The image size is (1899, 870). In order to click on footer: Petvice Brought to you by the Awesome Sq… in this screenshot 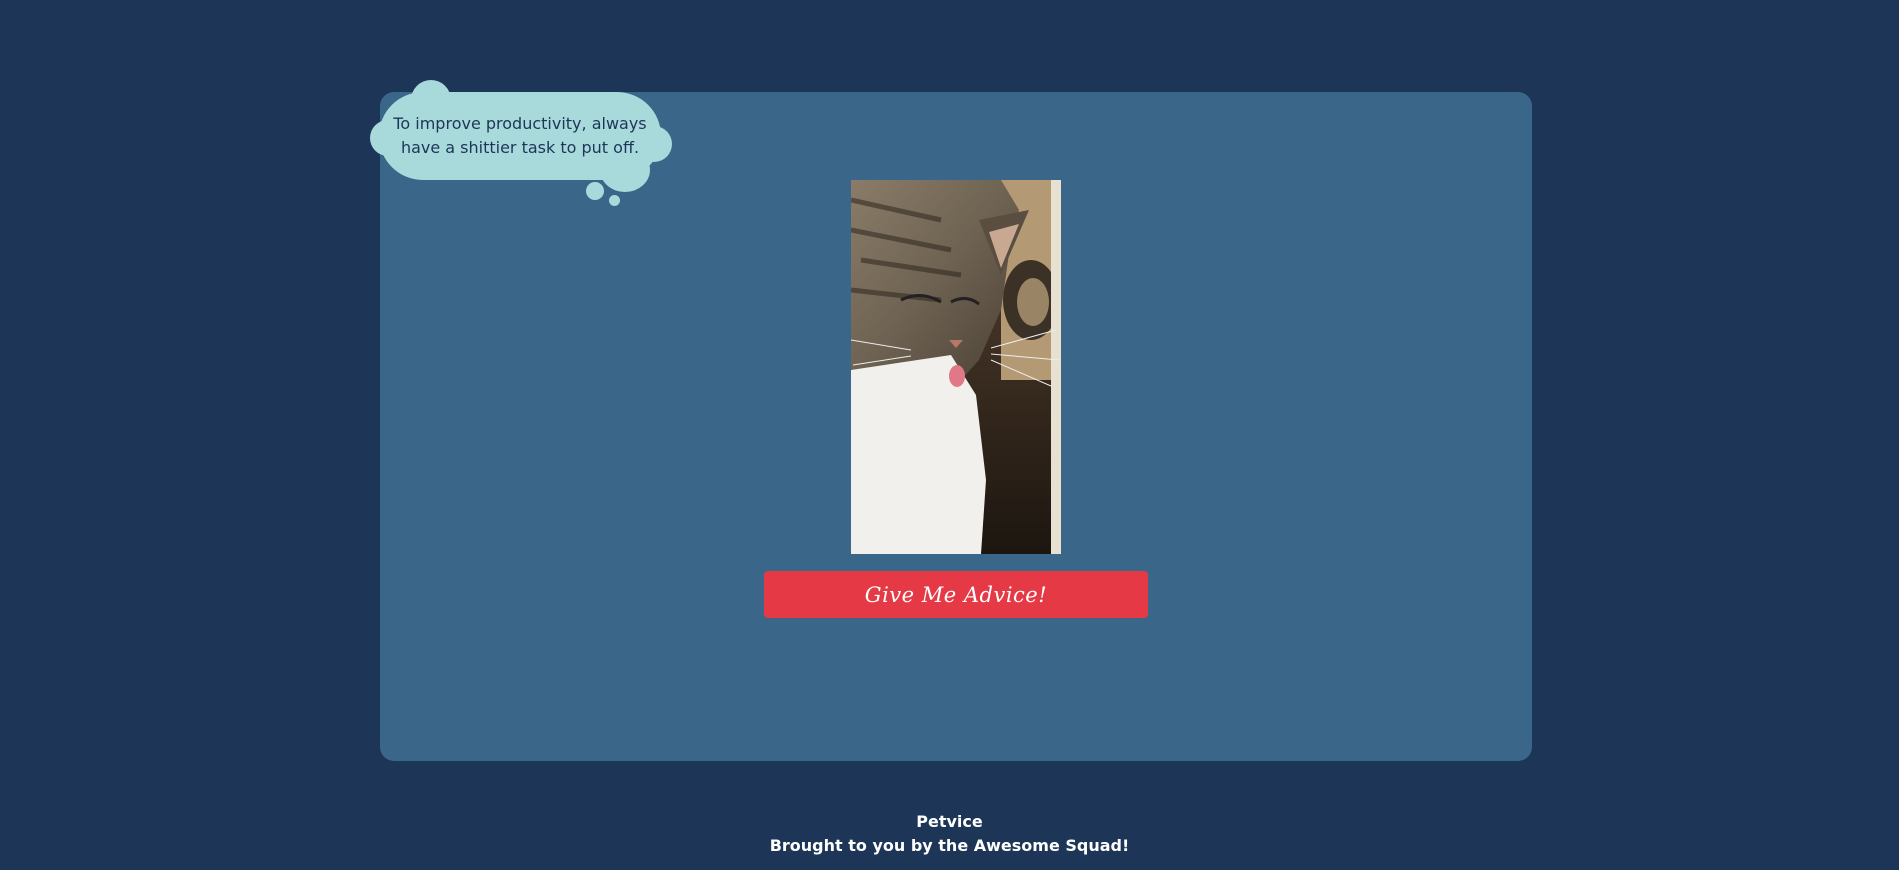, I will do `click(949, 834)`.